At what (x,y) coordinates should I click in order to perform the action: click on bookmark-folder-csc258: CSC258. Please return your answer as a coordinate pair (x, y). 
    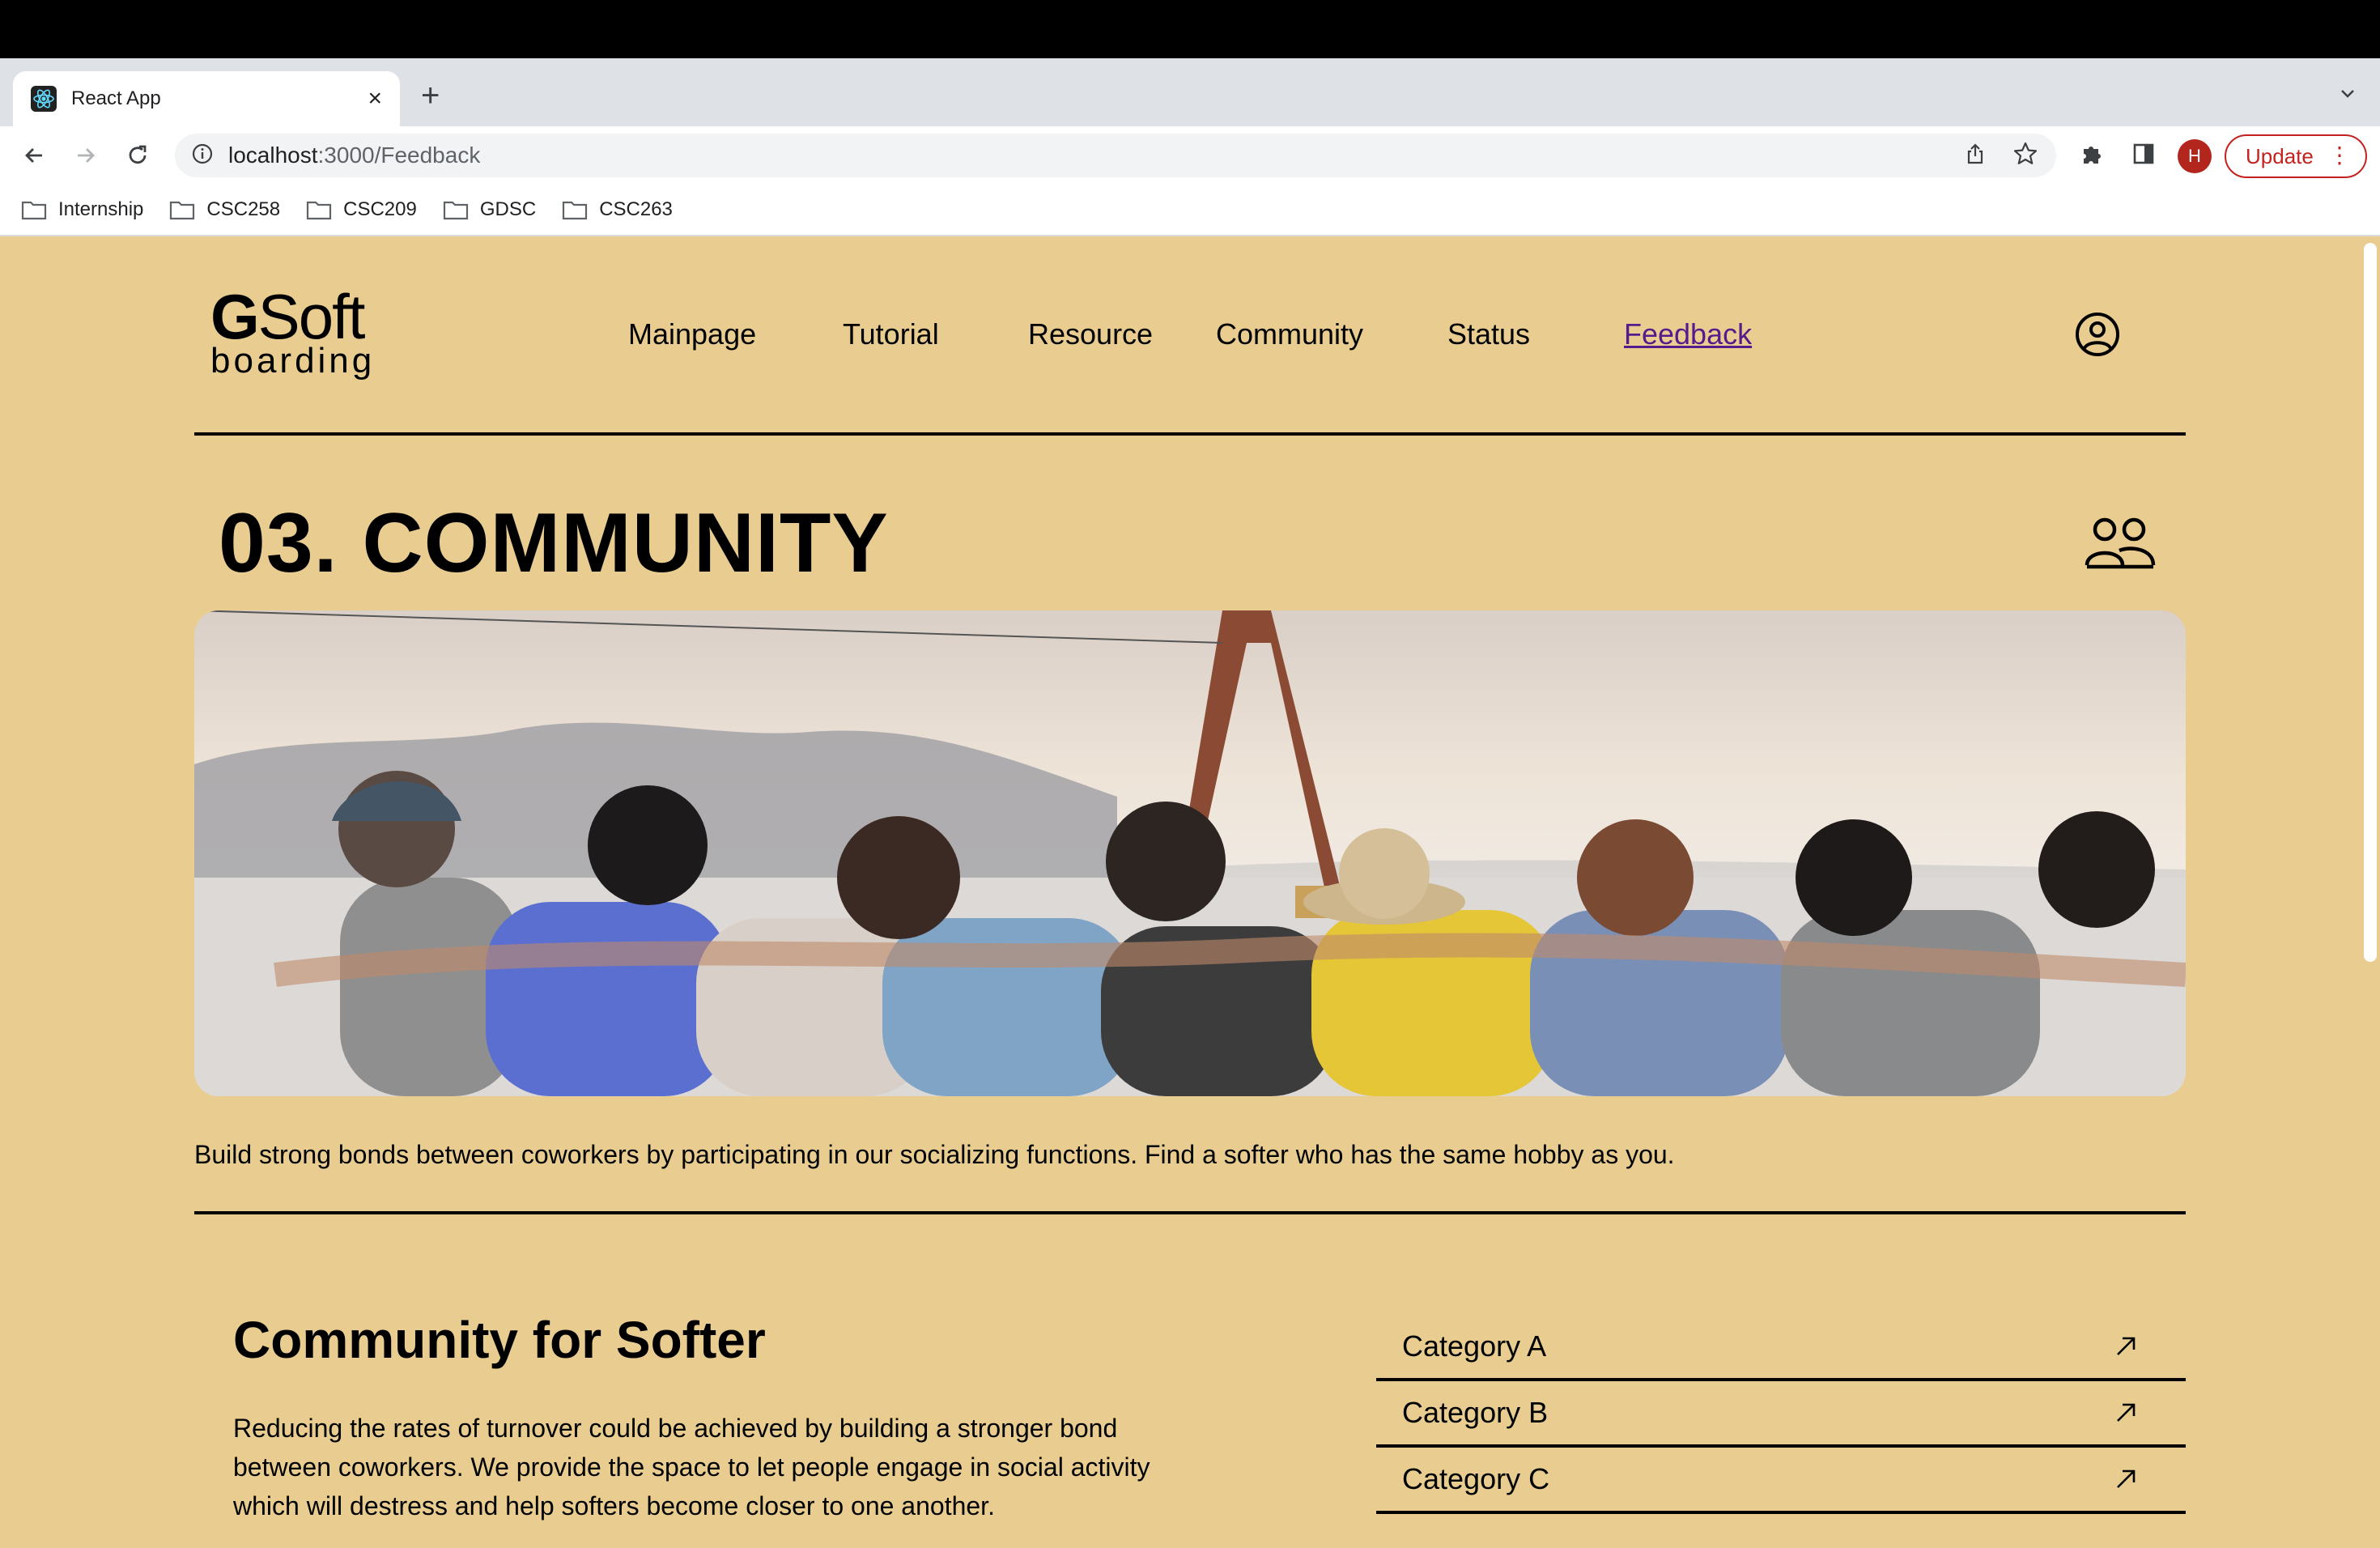
    Looking at the image, I should click on (224, 209).